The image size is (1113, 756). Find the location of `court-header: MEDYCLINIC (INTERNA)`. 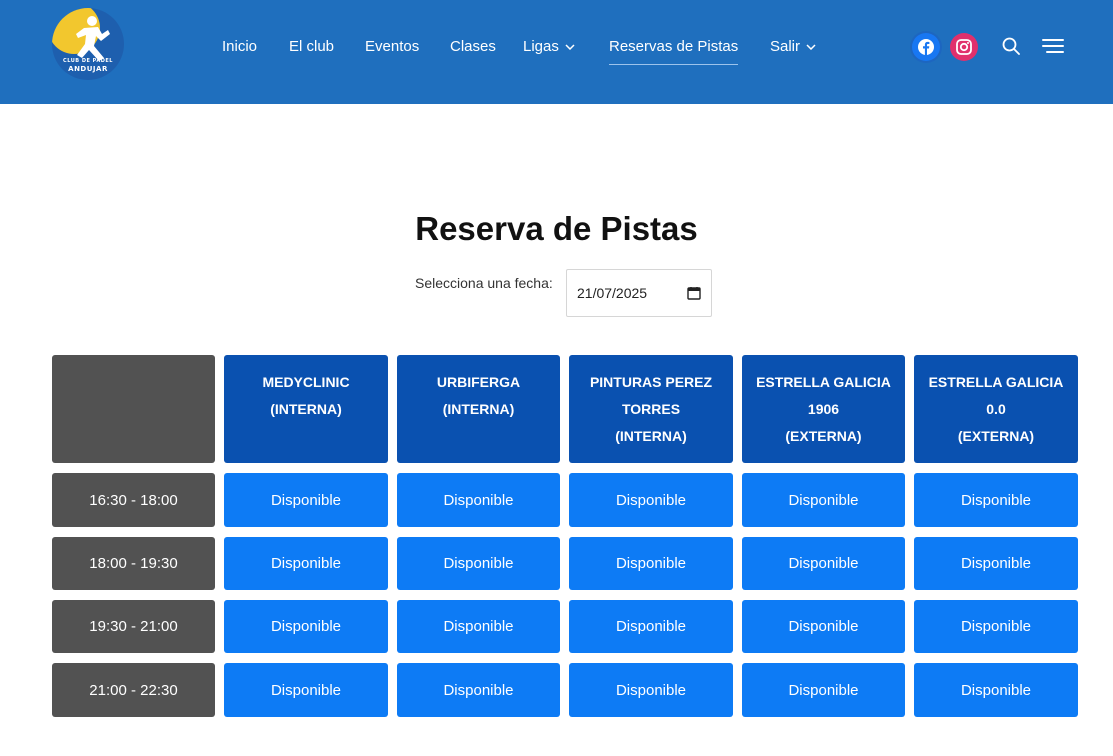

court-header: MEDYCLINIC (INTERNA) is located at coordinates (306, 409).